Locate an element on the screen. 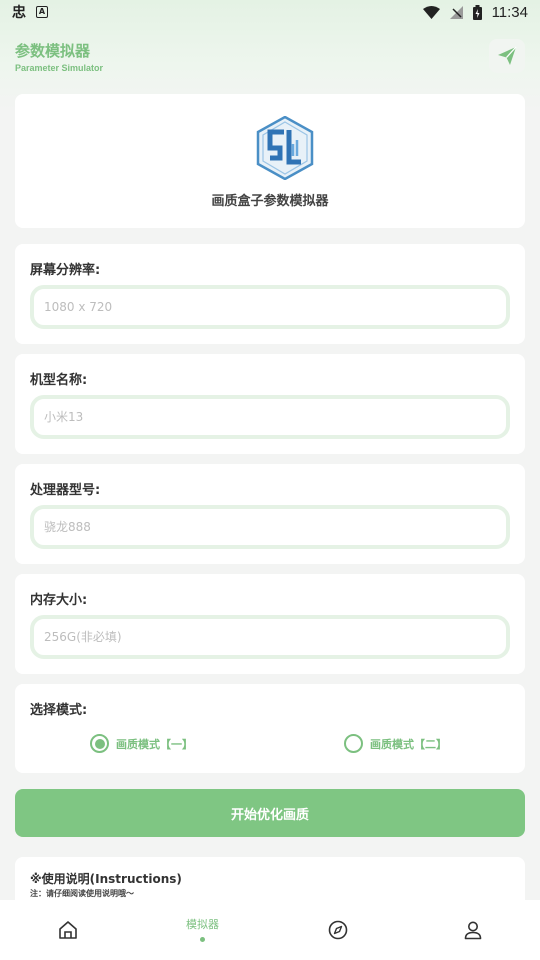 This screenshot has width=540, height=960. compass-icon is located at coordinates (337, 930).